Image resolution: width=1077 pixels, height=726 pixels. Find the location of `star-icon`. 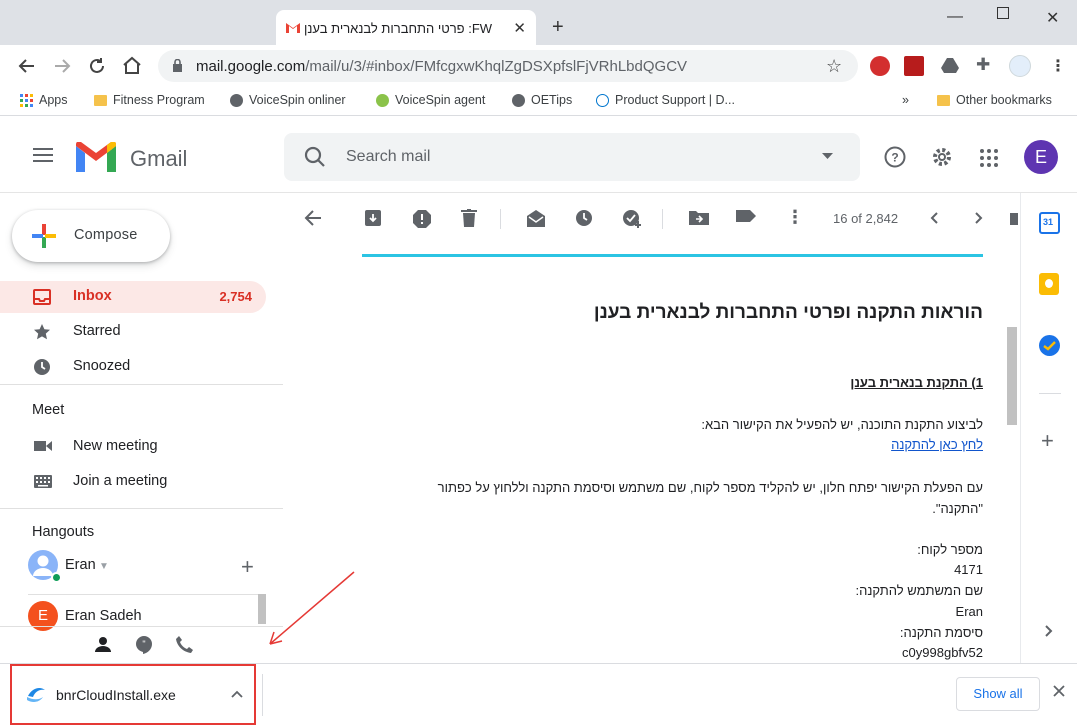

star-icon is located at coordinates (42, 332).